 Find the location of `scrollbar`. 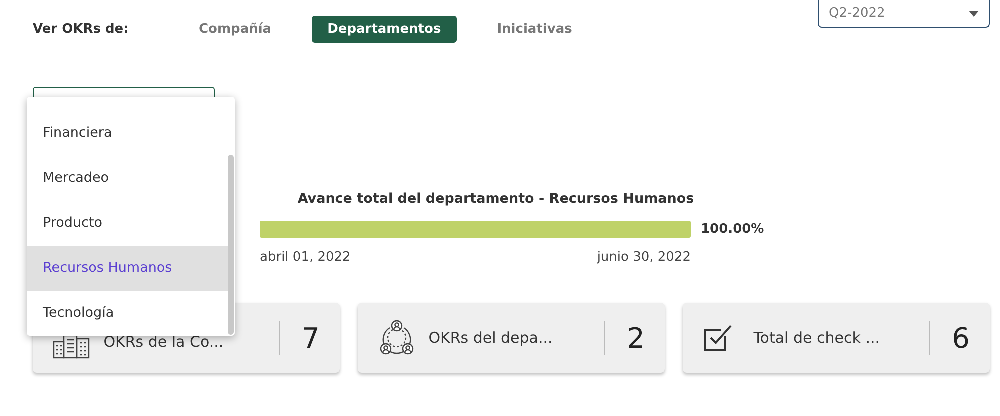

scrollbar is located at coordinates (231, 245).